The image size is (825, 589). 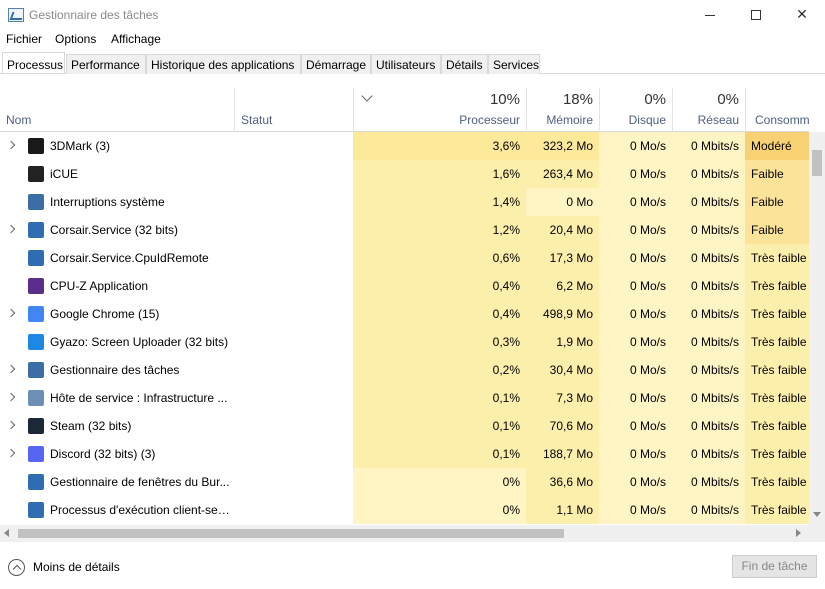 I want to click on vertical-scroll-thumb, so click(x=817, y=163).